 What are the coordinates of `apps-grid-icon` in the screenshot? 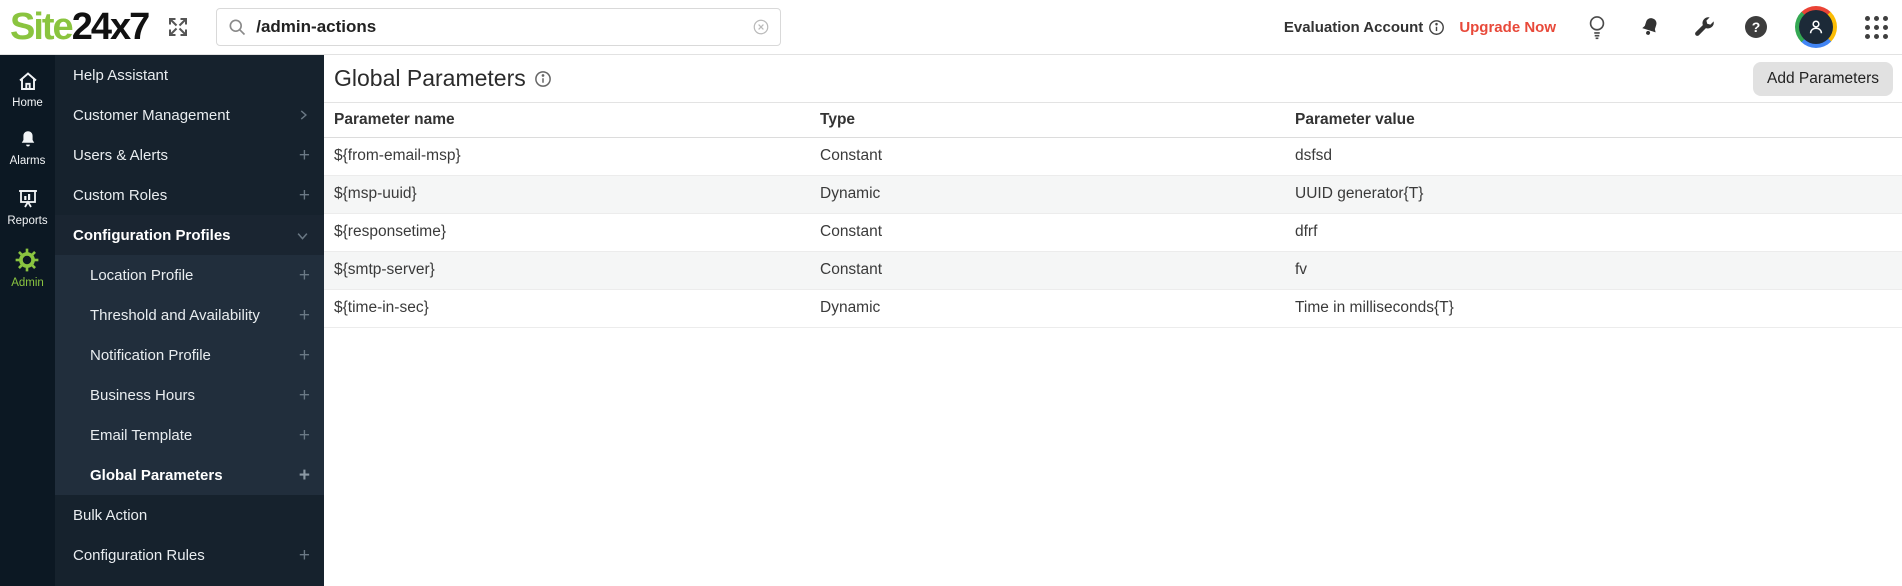 It's located at (1876, 27).